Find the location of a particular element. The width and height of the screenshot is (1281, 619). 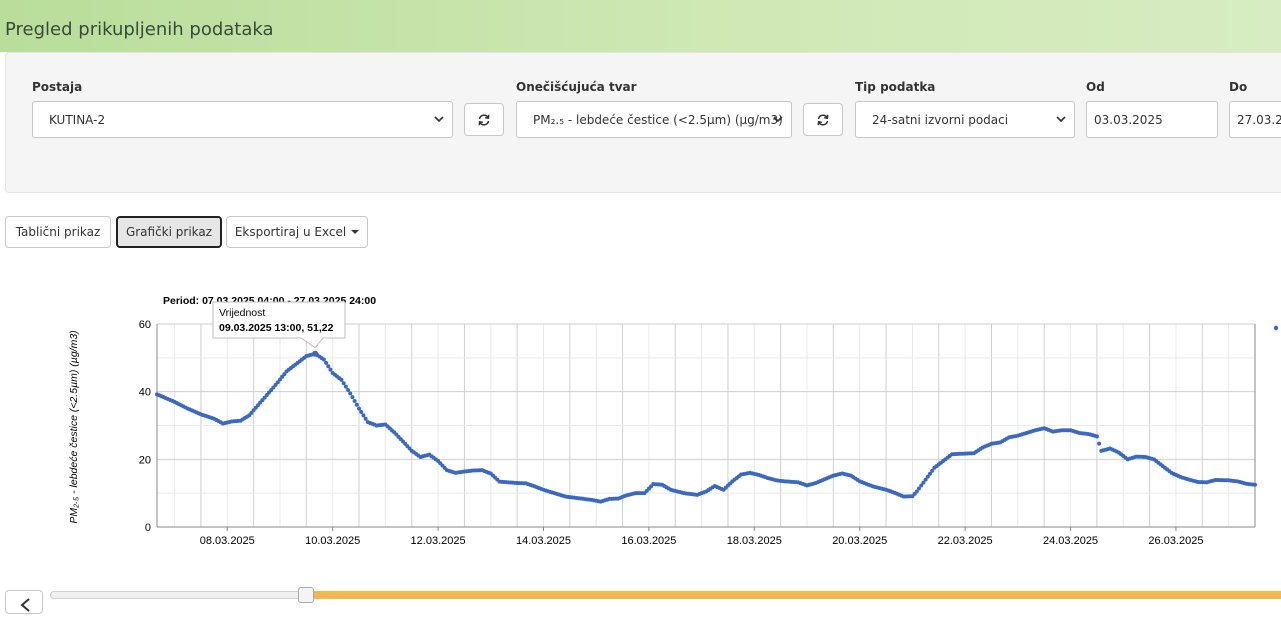

table-view-label: Tablični prikaz is located at coordinates (58, 232).